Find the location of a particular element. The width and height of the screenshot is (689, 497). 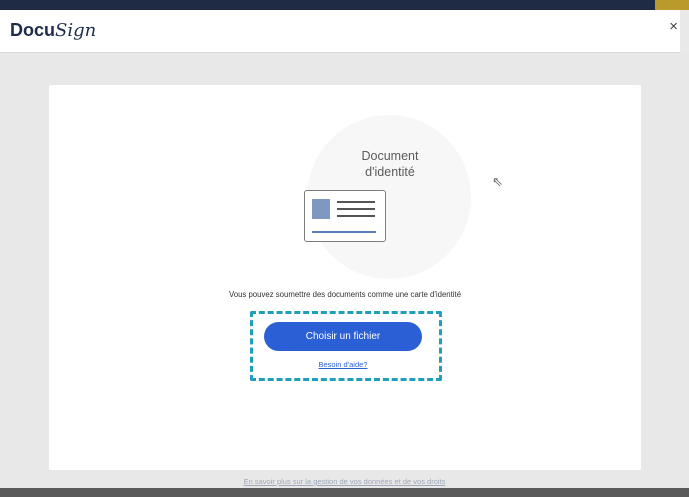

id-photo-icon is located at coordinates (321, 209).